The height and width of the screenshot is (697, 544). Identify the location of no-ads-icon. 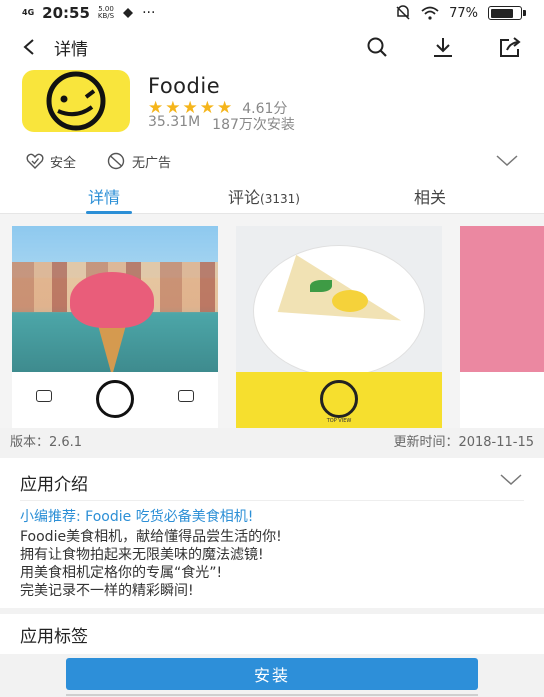
(116, 161).